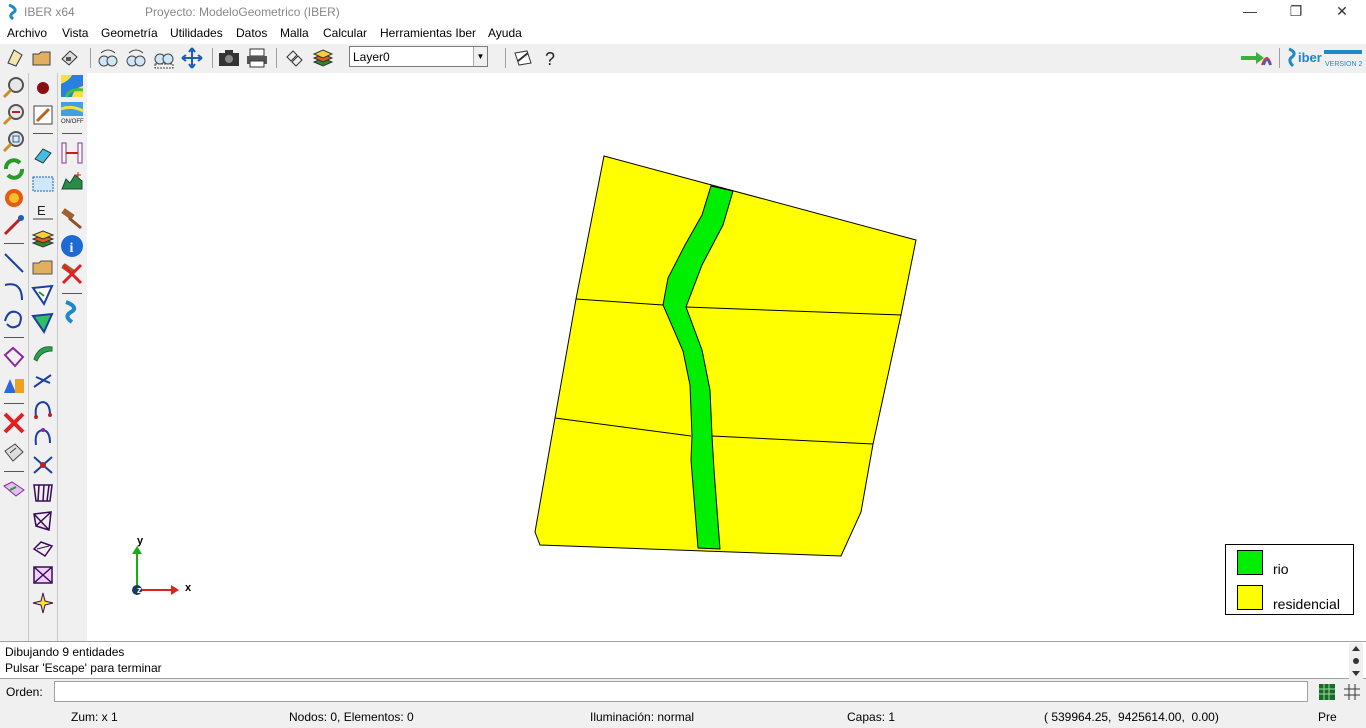 This screenshot has height=728, width=1366. What do you see at coordinates (75, 33) in the screenshot?
I see `menu-vista: Vista` at bounding box center [75, 33].